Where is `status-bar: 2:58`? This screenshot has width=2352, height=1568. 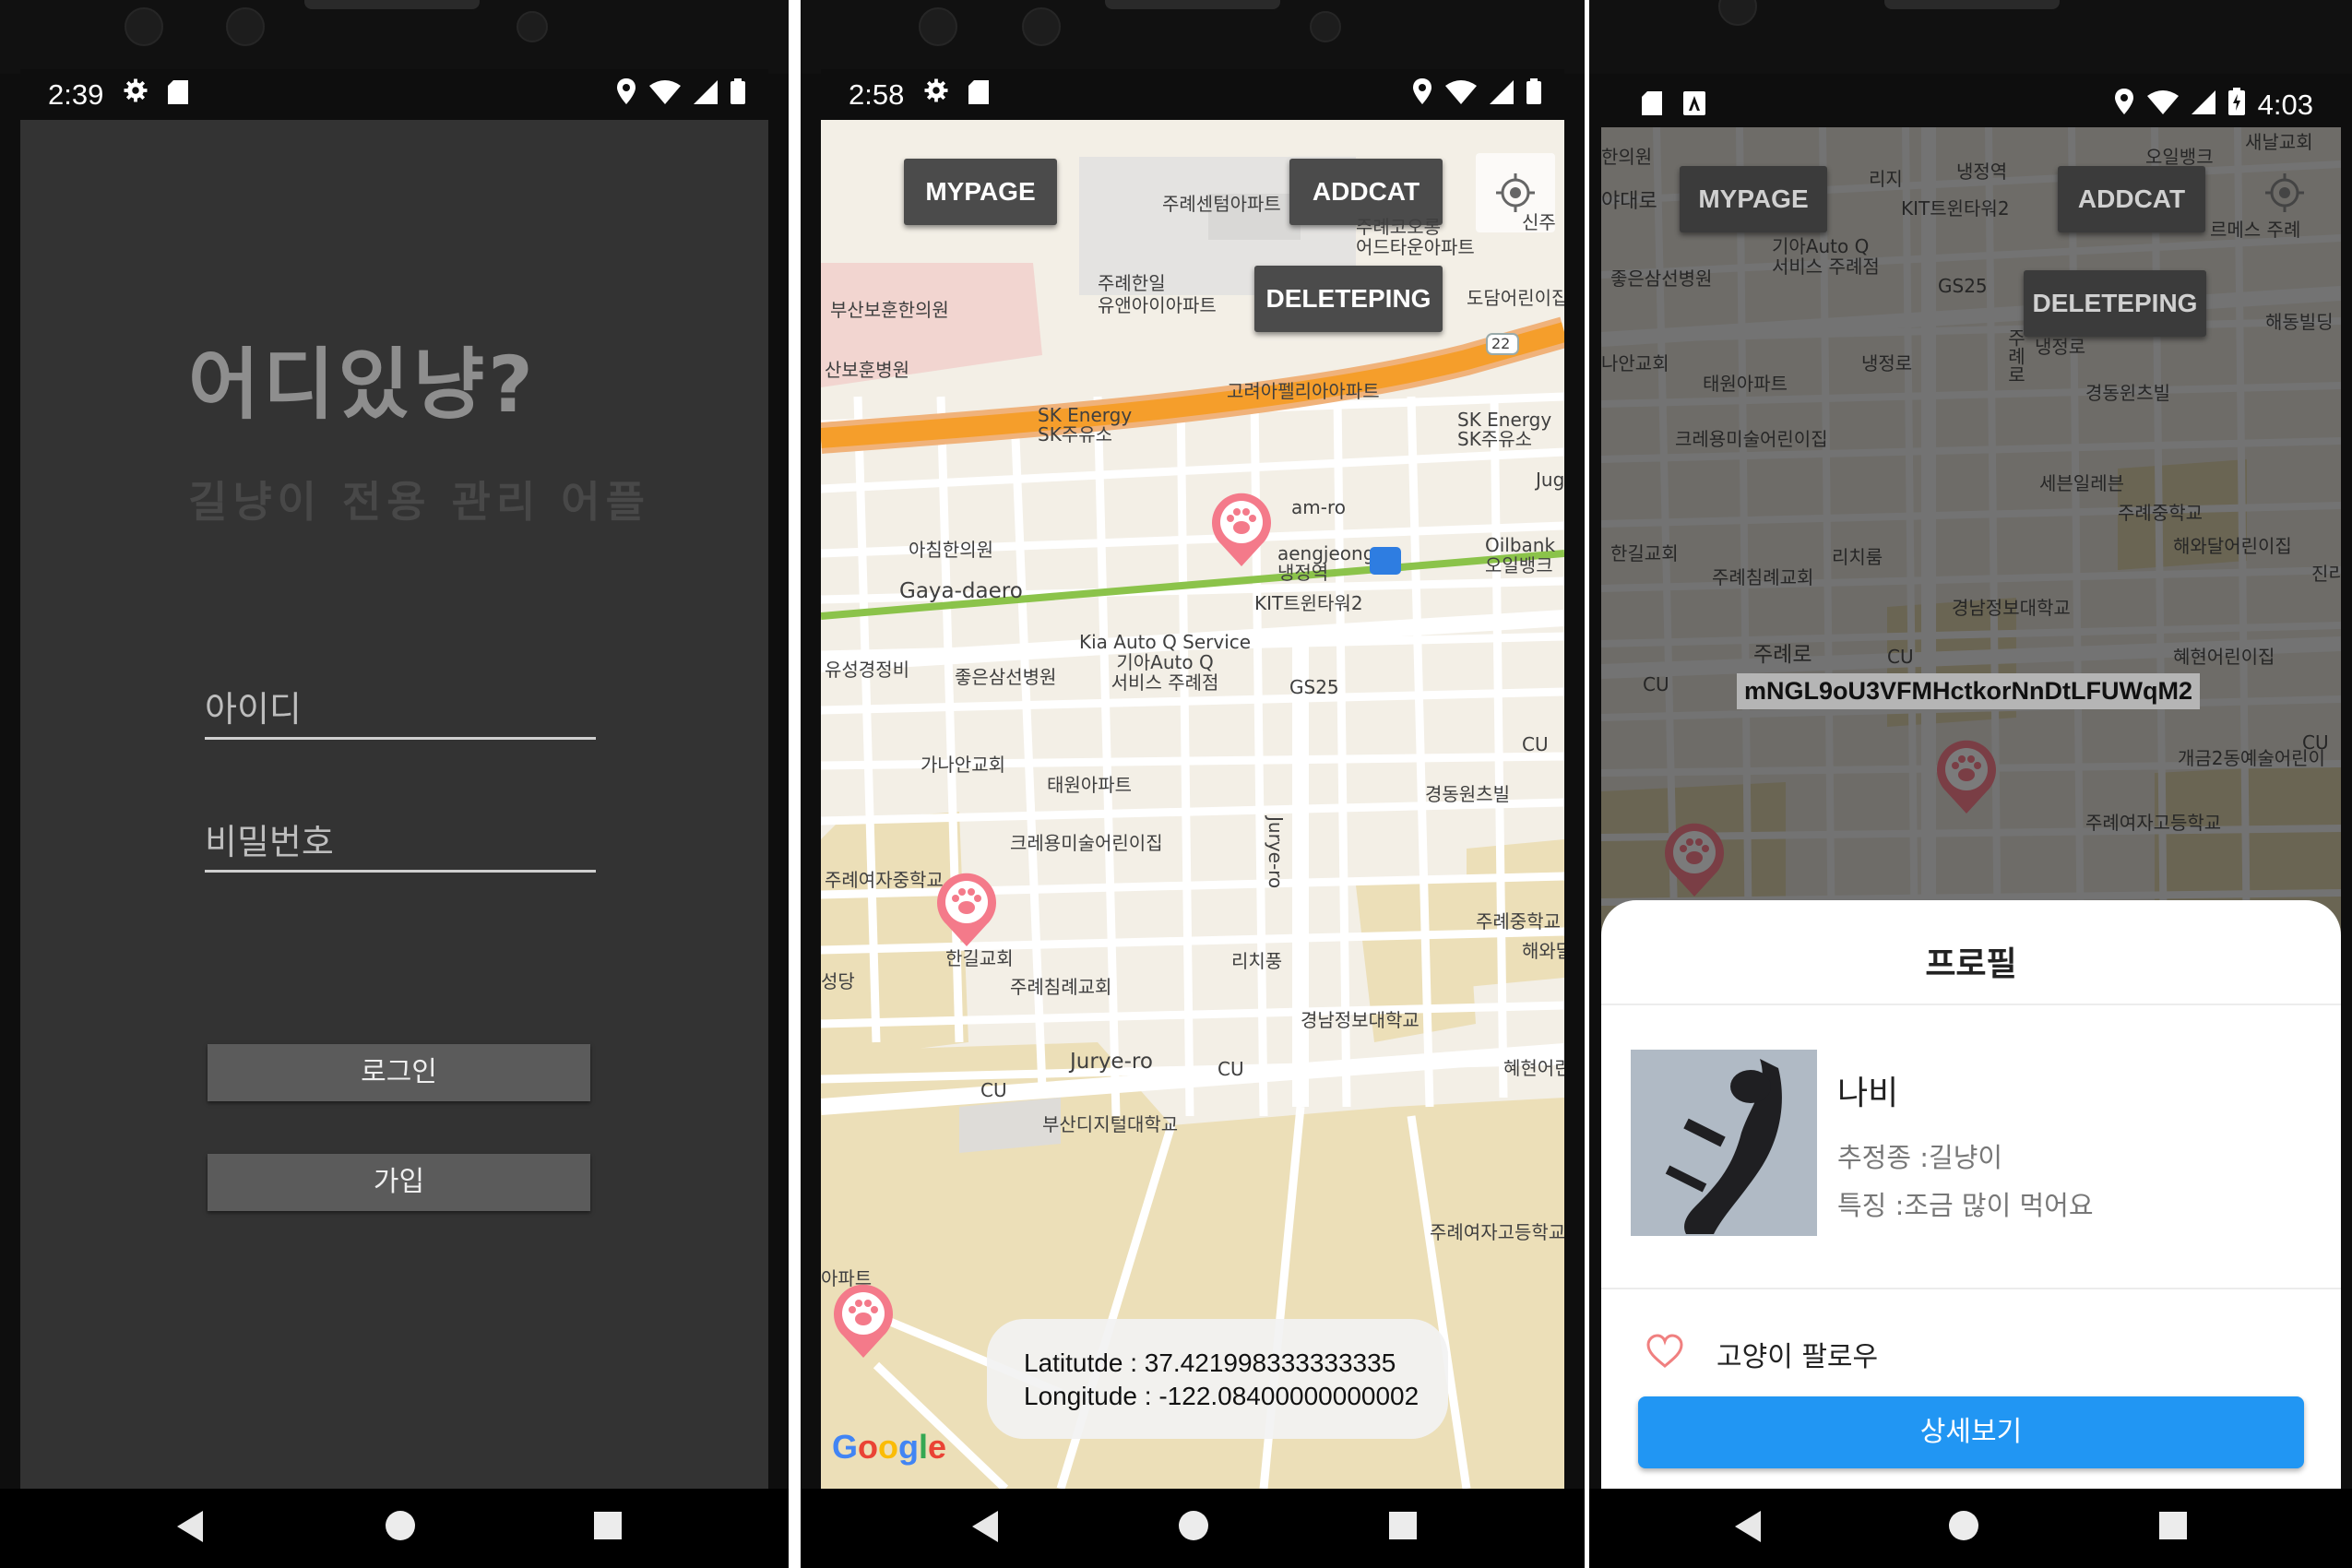 status-bar: 2:58 is located at coordinates (1192, 94).